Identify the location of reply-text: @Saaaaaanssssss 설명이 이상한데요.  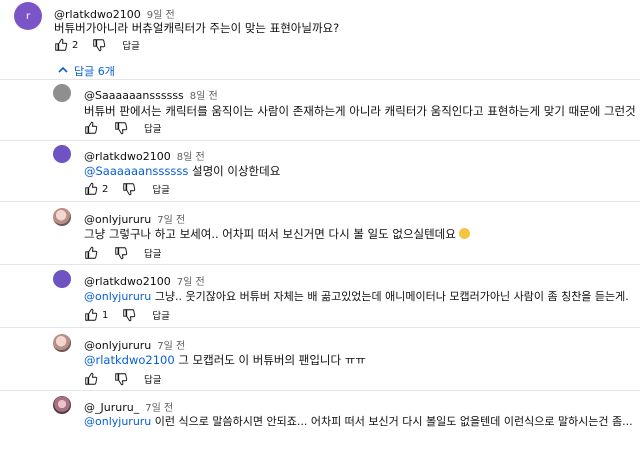
(182, 171).